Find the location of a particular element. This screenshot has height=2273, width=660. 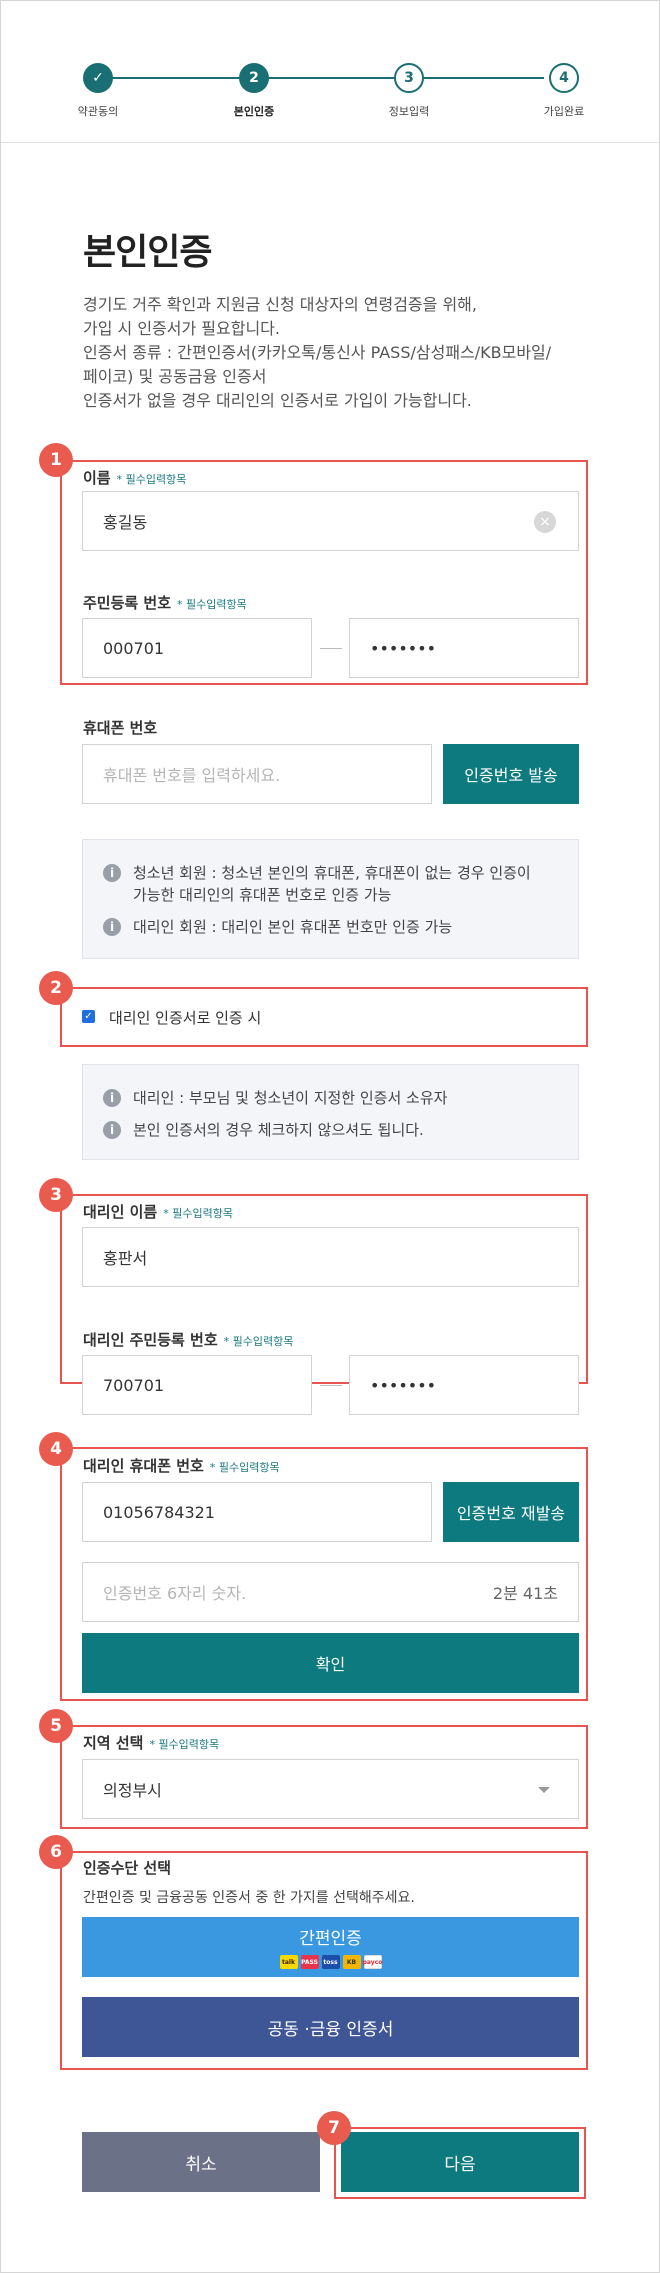

proxy-name-input: 홍판서 is located at coordinates (330, 1257).